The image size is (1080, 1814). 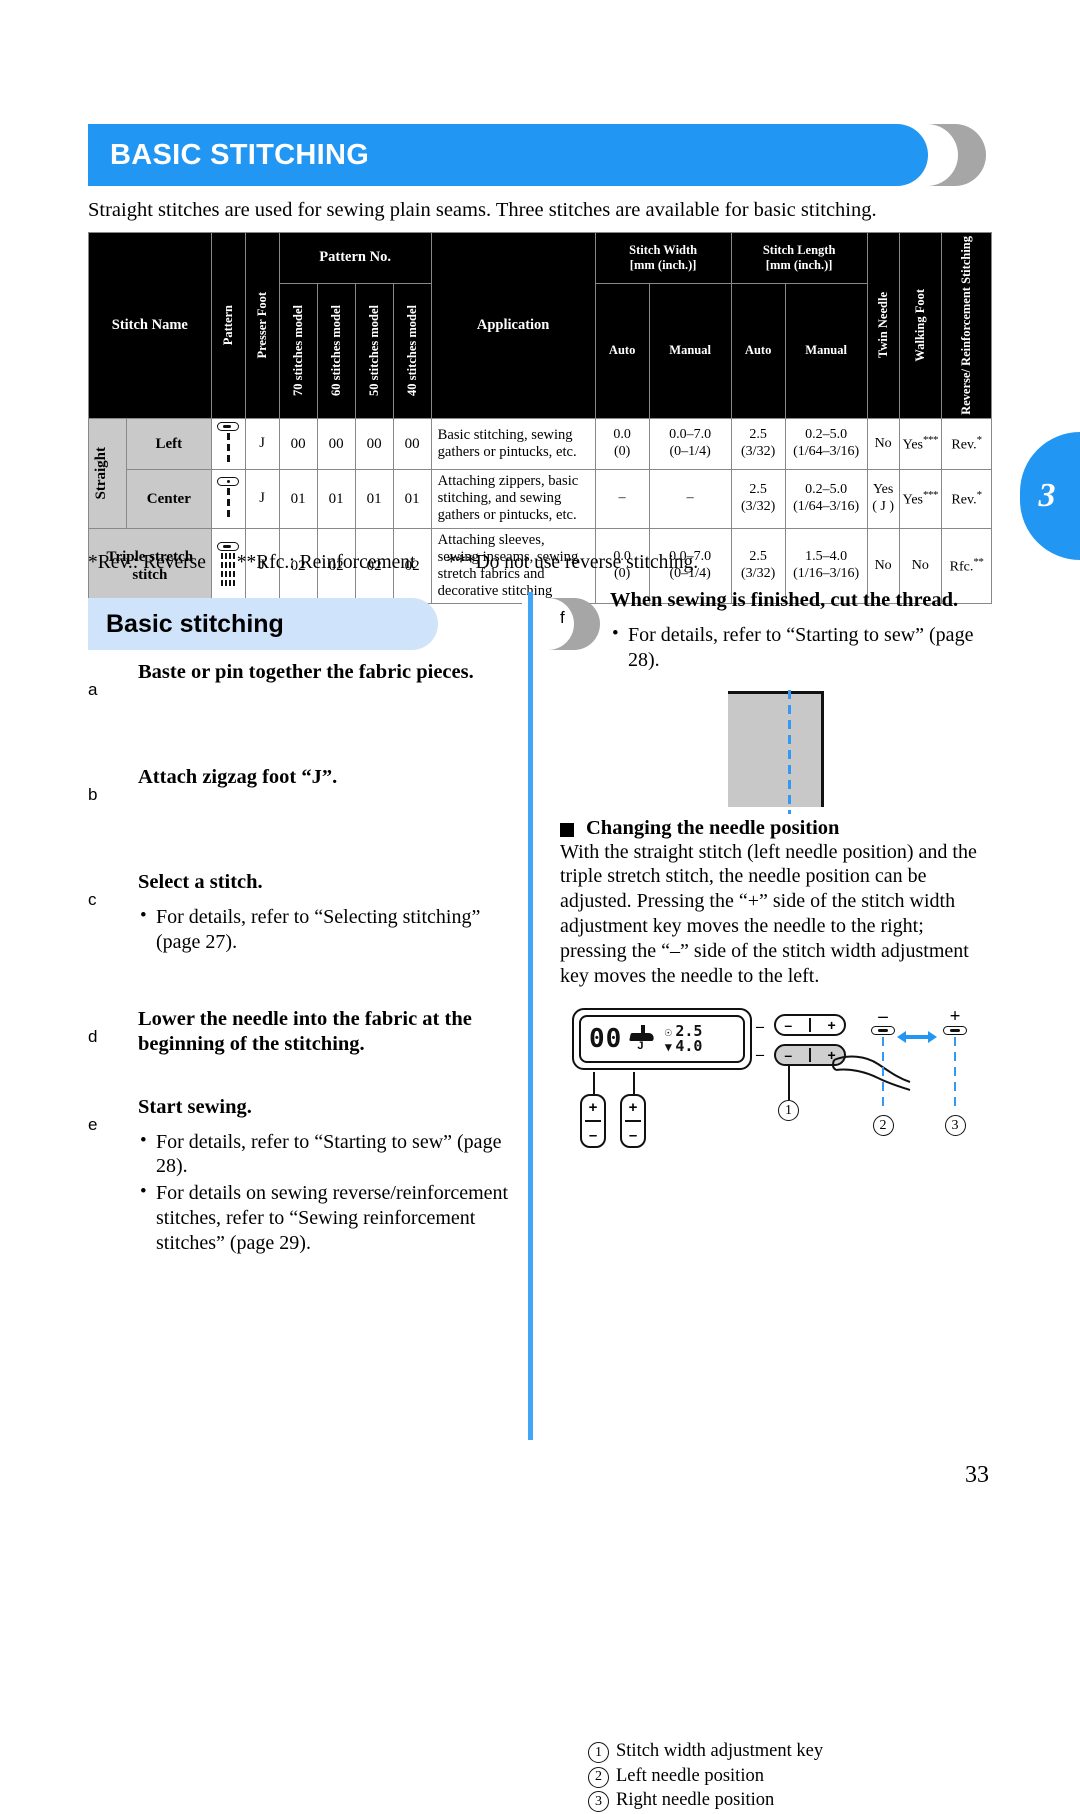 What do you see at coordinates (682, 1039) in the screenshot?
I see `lcd-values: ☉ 2.5 ▼ 4.0` at bounding box center [682, 1039].